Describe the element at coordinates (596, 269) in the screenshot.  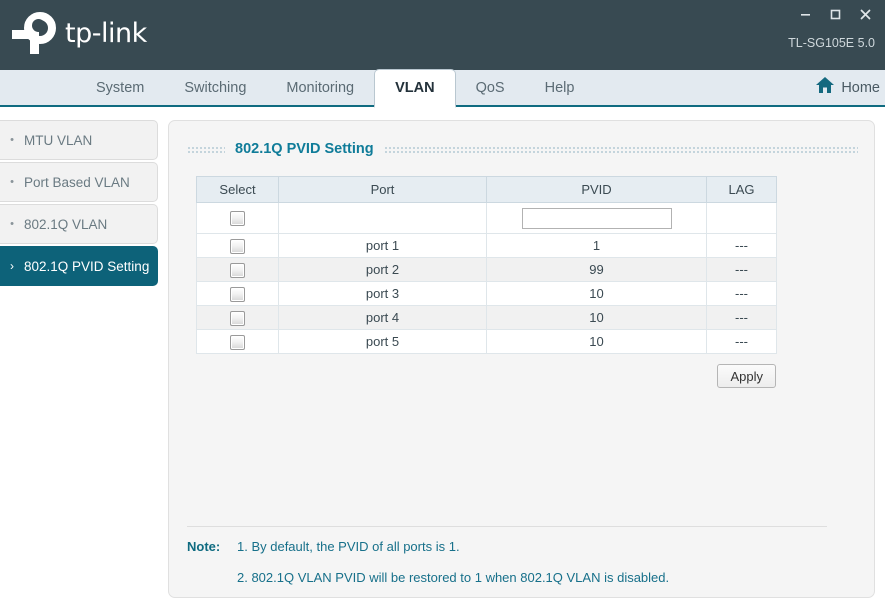
I see `row-pvid: 99` at that location.